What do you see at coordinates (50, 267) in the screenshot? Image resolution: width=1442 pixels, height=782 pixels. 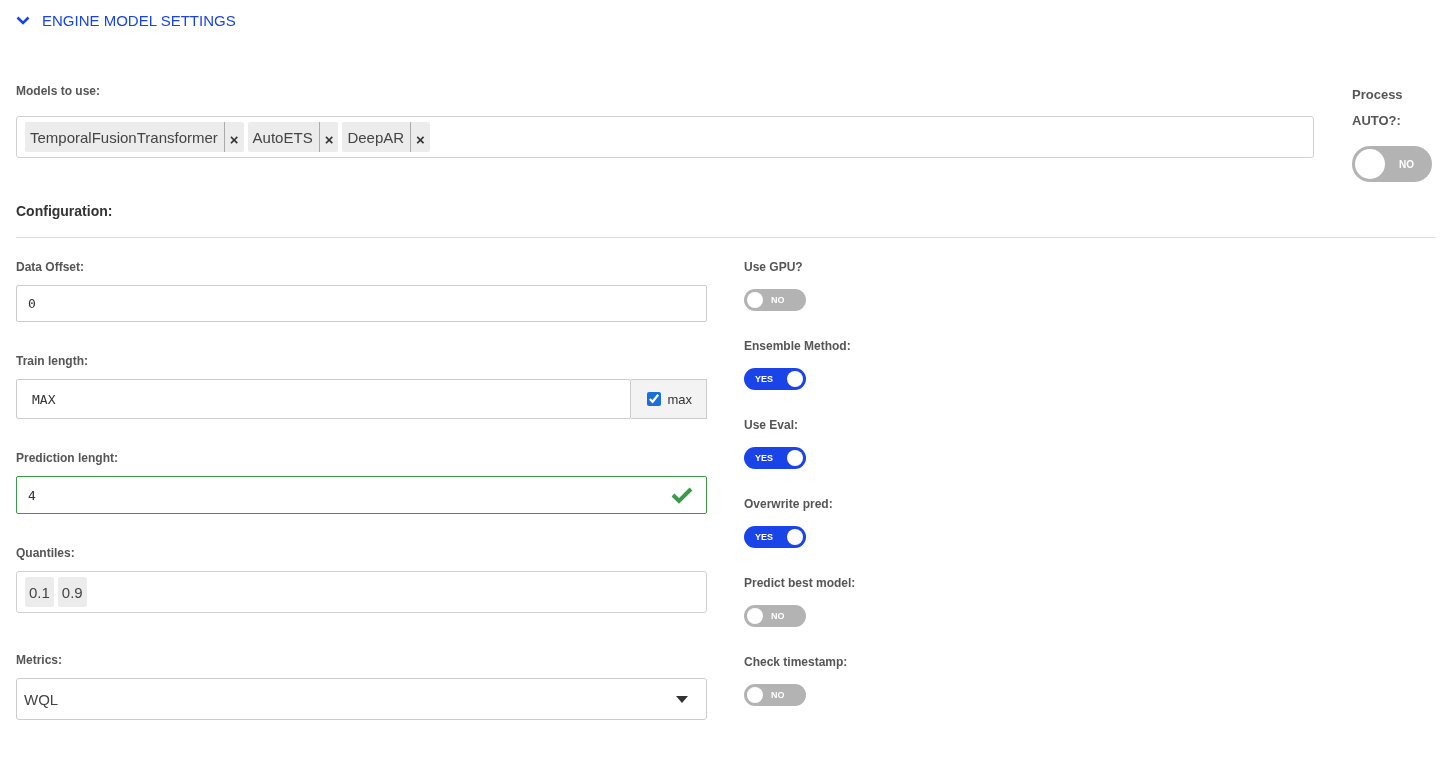 I see `field-label: Data Offset:` at bounding box center [50, 267].